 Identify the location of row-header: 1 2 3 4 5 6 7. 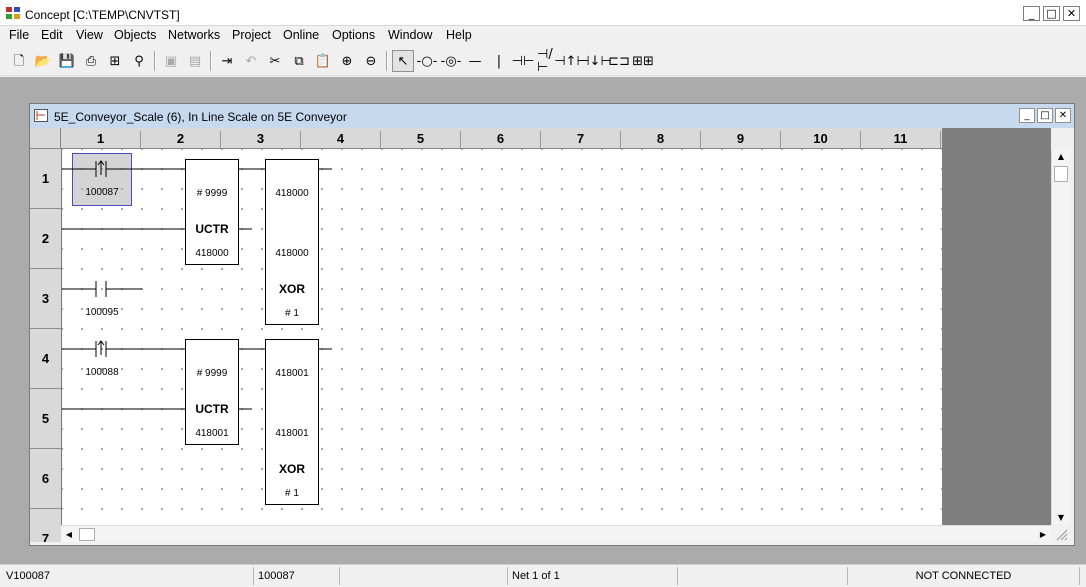
(46, 345).